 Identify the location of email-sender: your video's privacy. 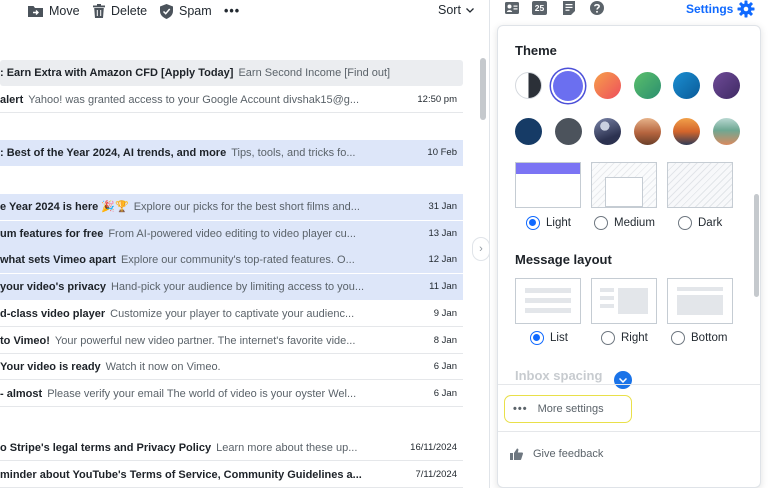
(53, 287).